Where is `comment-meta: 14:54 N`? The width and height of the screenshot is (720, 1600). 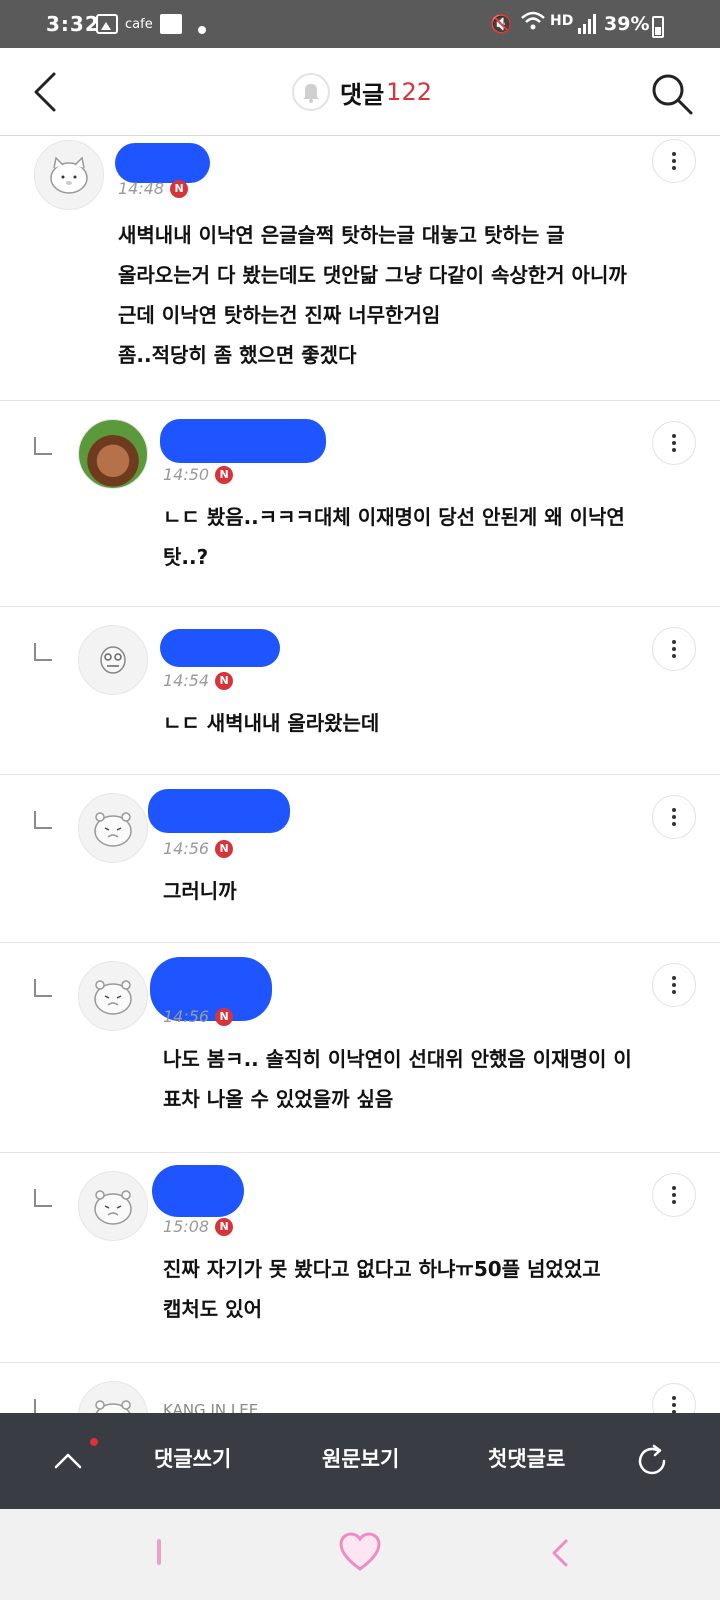
comment-meta: 14:54 N is located at coordinates (198, 680).